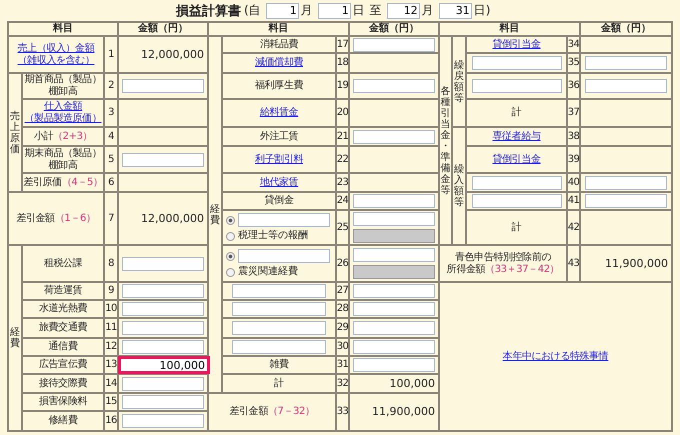  What do you see at coordinates (516, 136) in the screenshot?
I see `item-link: 専従者給与` at bounding box center [516, 136].